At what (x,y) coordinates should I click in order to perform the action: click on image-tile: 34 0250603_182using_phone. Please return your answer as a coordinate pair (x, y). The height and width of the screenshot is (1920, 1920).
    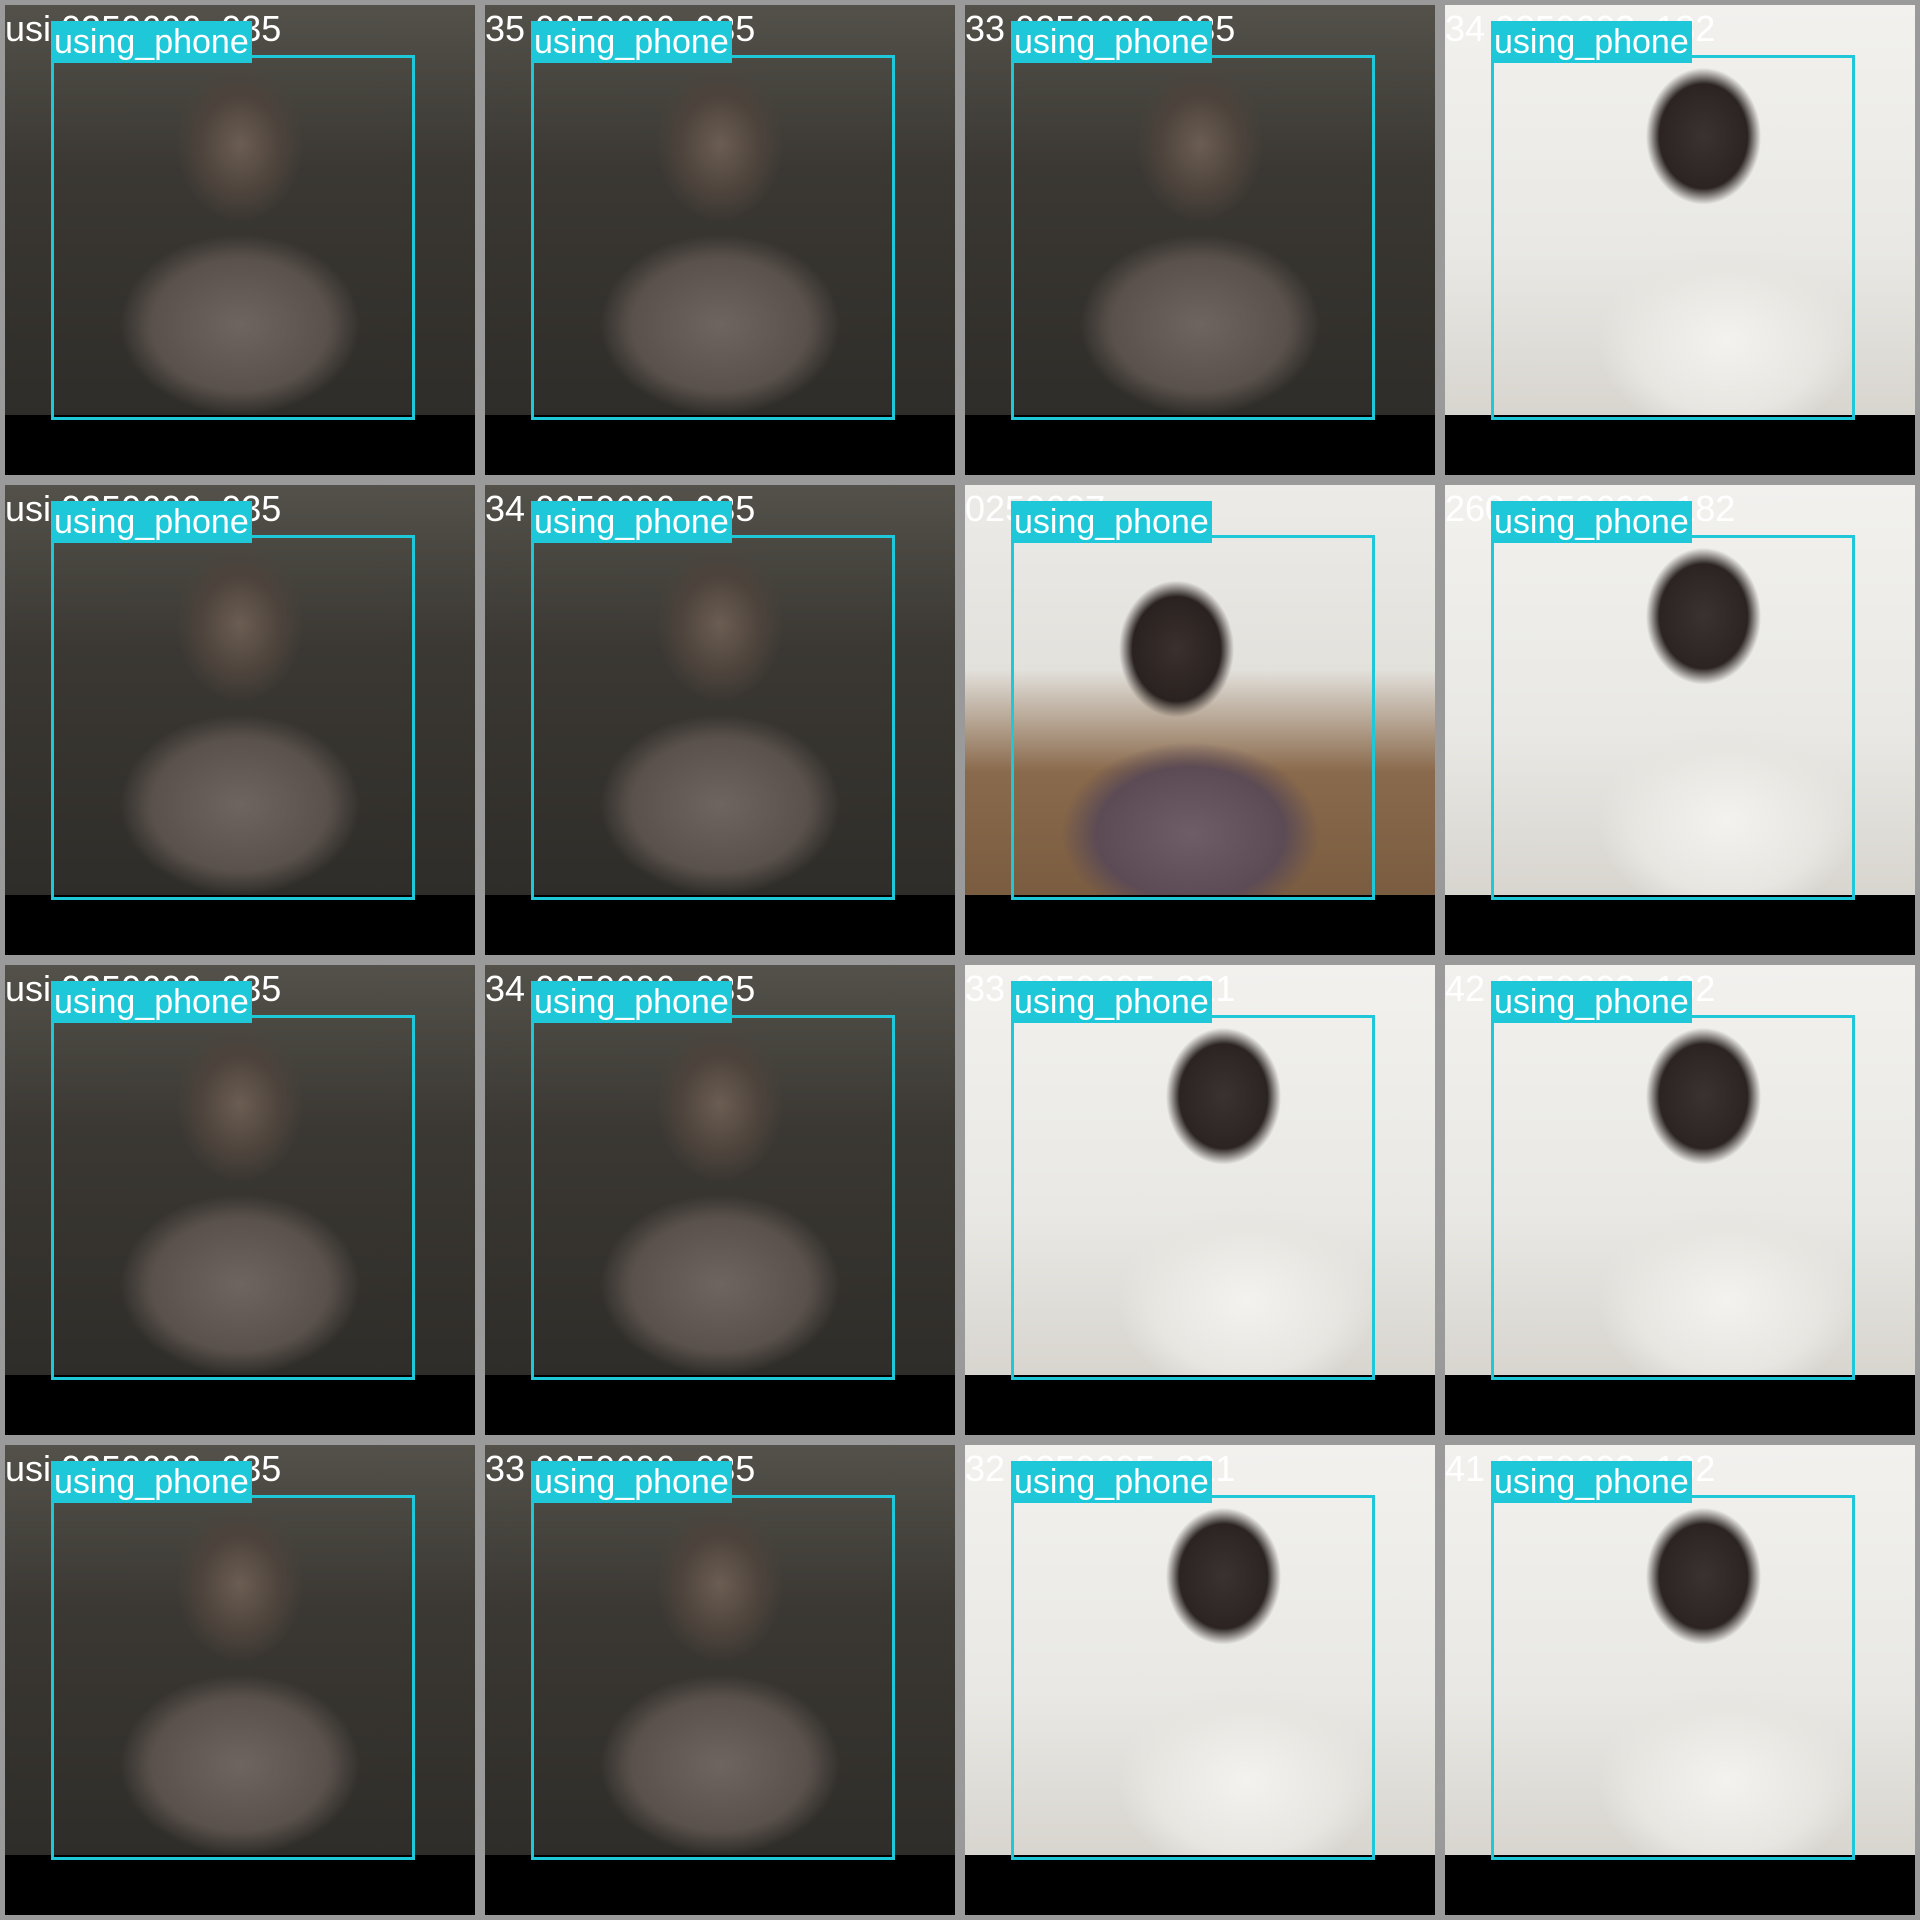
    Looking at the image, I should click on (1680, 240).